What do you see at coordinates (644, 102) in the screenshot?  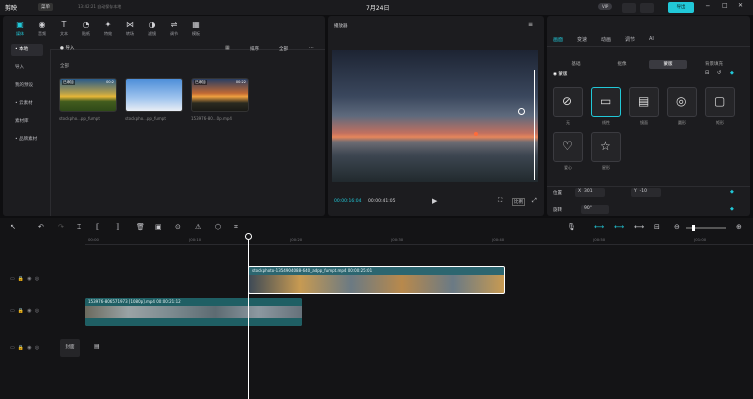 I see `mask-option-2: ▤` at bounding box center [644, 102].